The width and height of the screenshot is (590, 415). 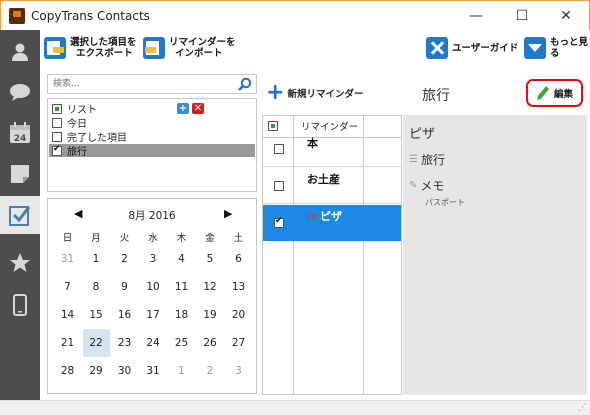 What do you see at coordinates (90, 16) in the screenshot?
I see `window-title: CopyTrans Contacts` at bounding box center [90, 16].